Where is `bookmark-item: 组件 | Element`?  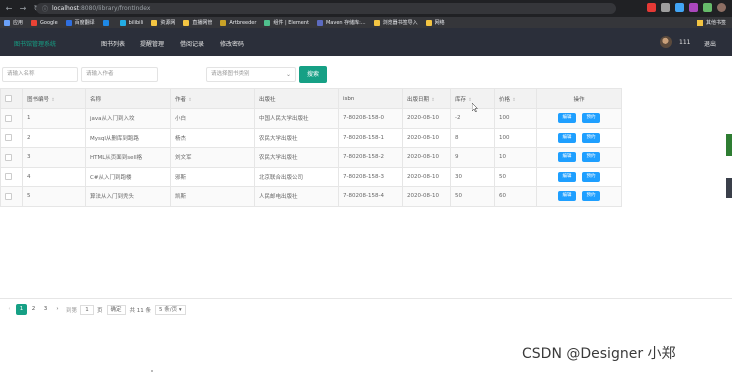 bookmark-item: 组件 | Element is located at coordinates (286, 22).